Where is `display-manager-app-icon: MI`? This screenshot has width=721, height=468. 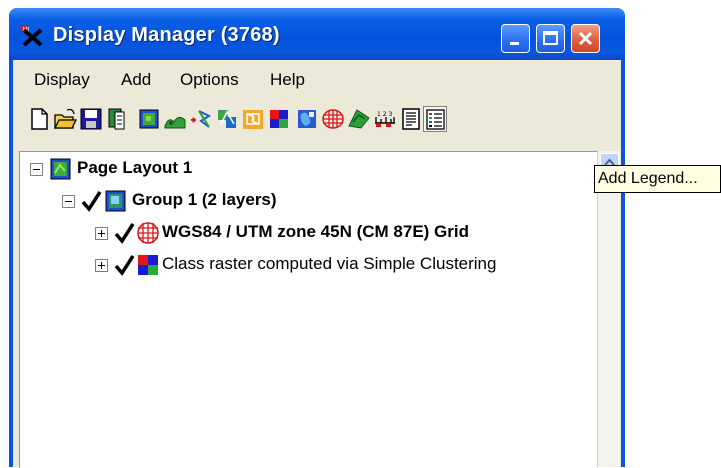
display-manager-app-icon: MI is located at coordinates (32, 36).